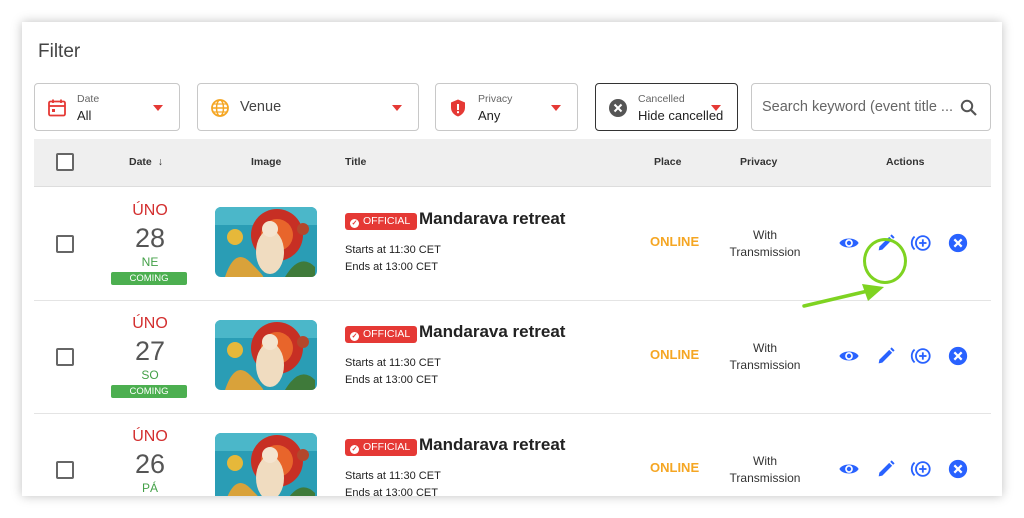 This screenshot has width=1024, height=518. I want to click on venue-filter-label: Venue, so click(261, 107).